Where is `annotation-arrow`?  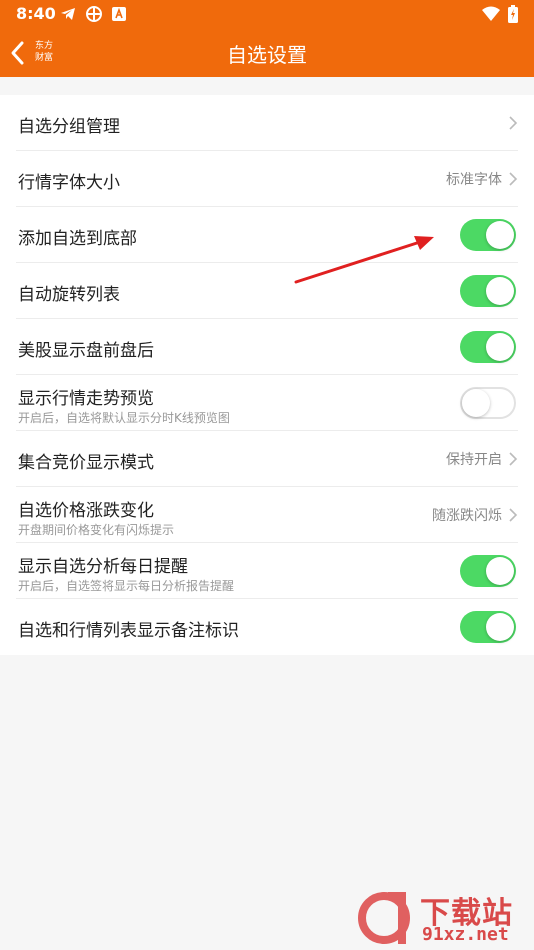 annotation-arrow is located at coordinates (364, 260).